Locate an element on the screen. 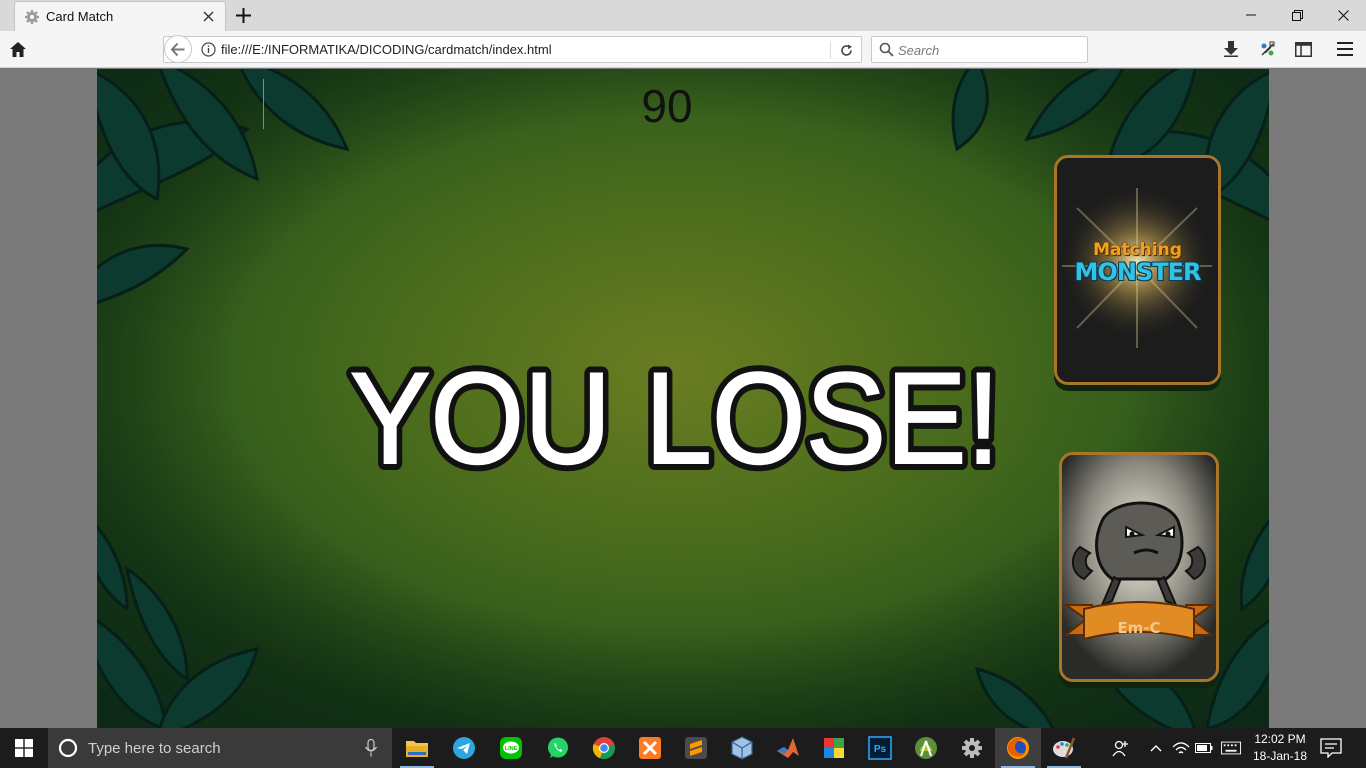 The image size is (1366, 768). svg-text: YOU LOSE! is located at coordinates (675, 416).